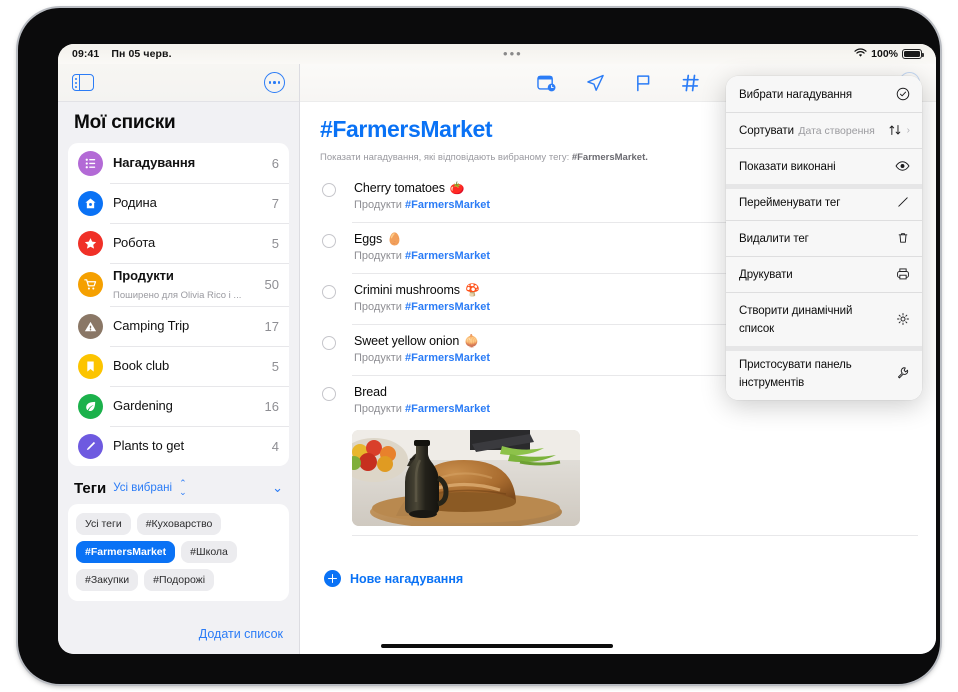 The height and width of the screenshot is (692, 958). Describe the element at coordinates (813, 274) in the screenshot. I see `menu-item-text: Друкувати` at that location.